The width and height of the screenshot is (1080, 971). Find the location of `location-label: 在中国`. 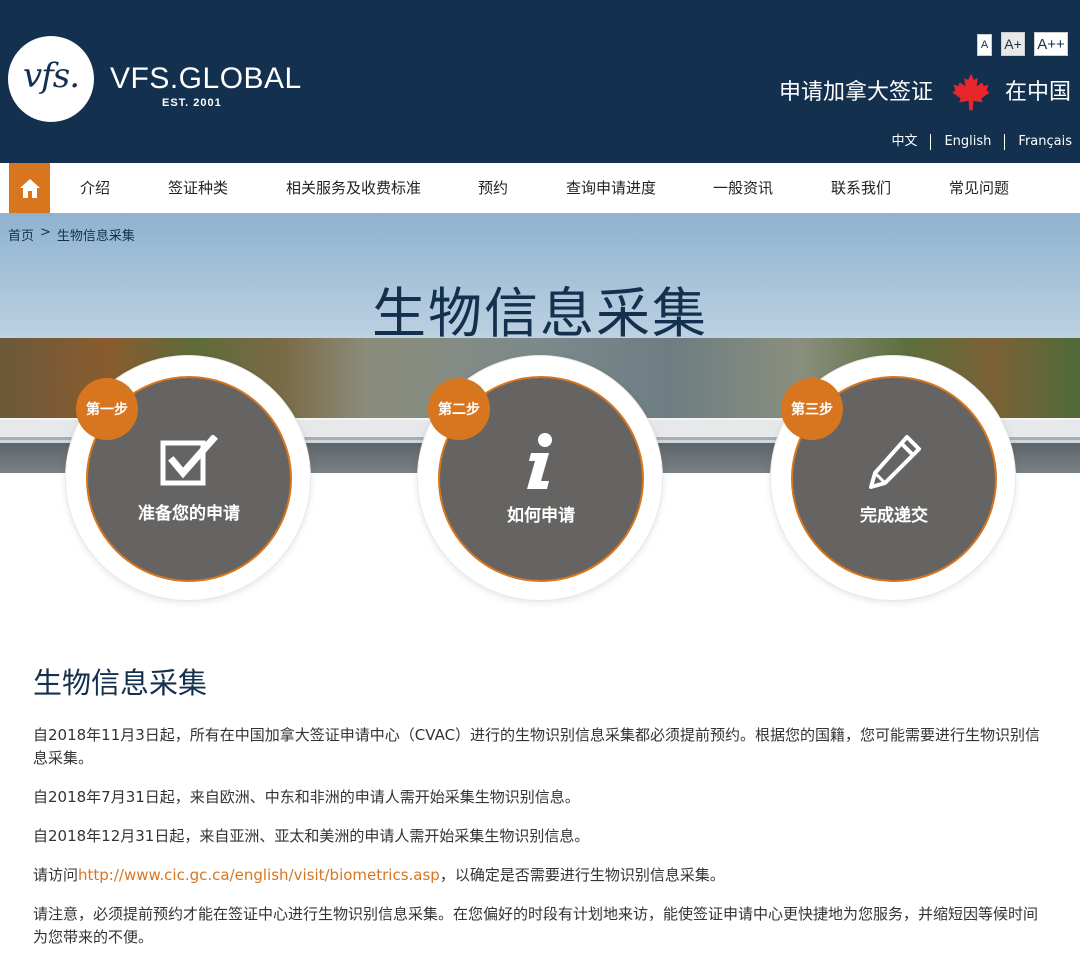

location-label: 在中国 is located at coordinates (1038, 92).